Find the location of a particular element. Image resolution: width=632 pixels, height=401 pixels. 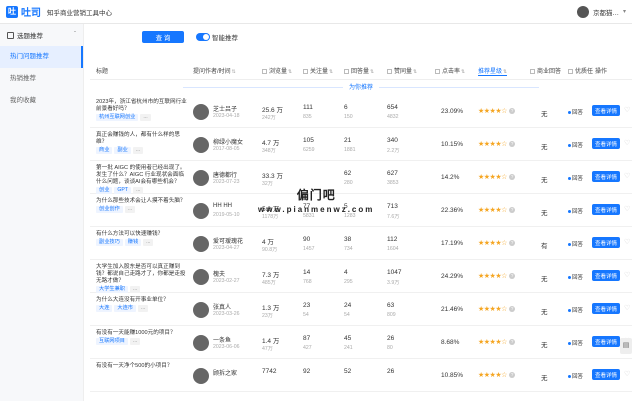

header-quality: 优质任 is located at coordinates (580, 70).